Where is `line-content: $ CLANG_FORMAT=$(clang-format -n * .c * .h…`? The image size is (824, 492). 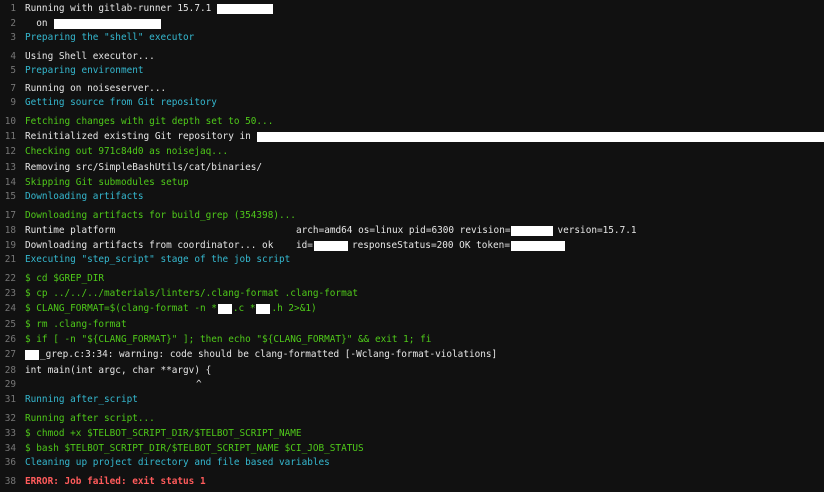 line-content: $ CLANG_FORMAT=$(clang-format -n * .c * .h… is located at coordinates (171, 308).